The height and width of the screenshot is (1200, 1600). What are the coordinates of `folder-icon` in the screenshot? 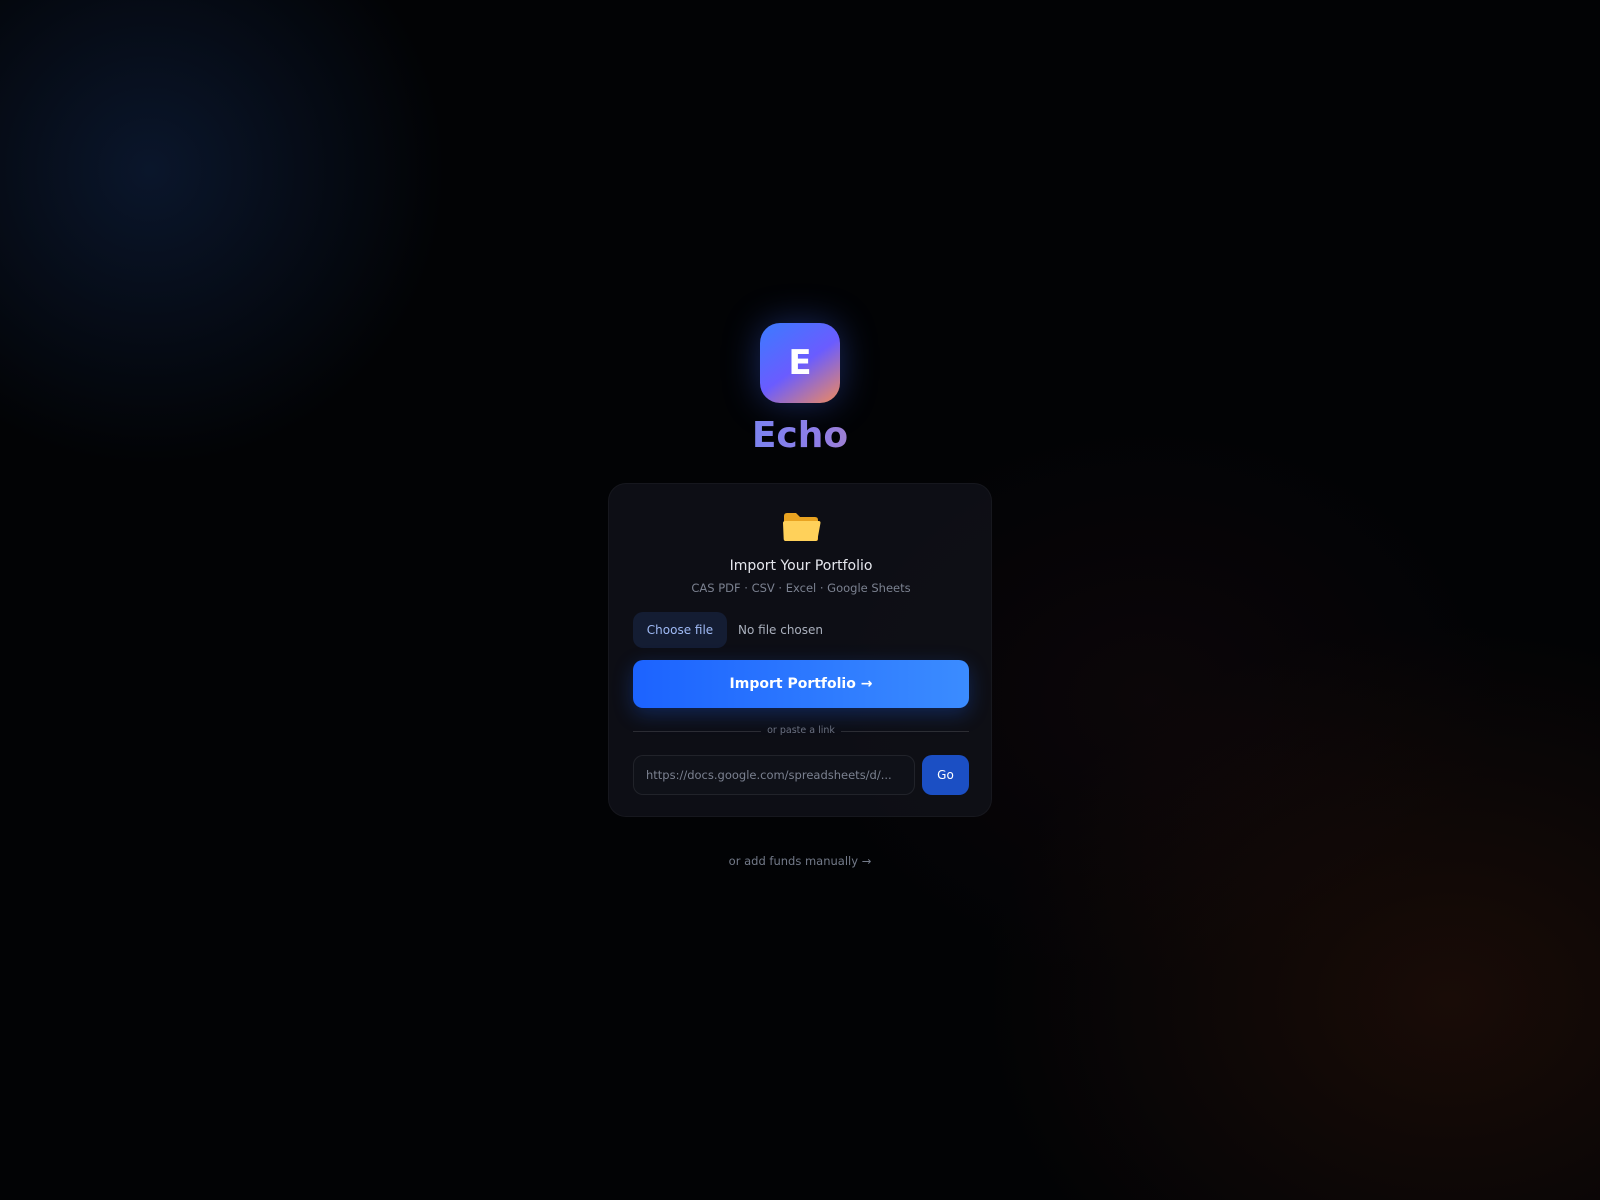 It's located at (802, 527).